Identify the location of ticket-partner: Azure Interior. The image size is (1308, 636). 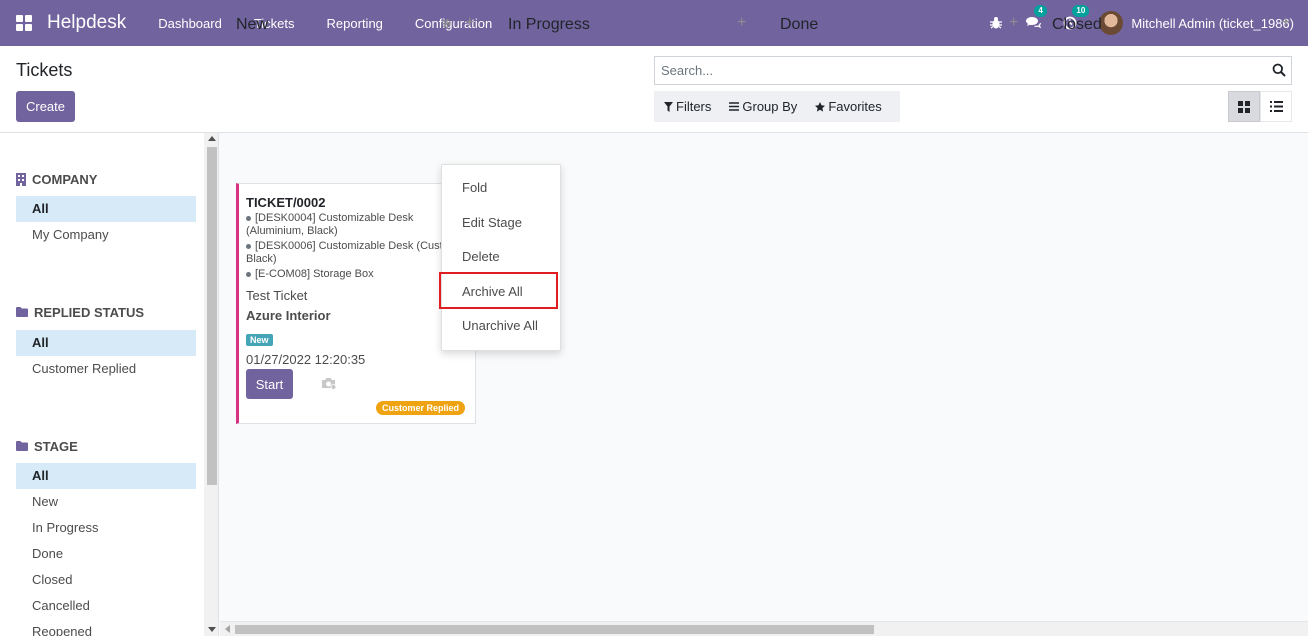
(288, 315).